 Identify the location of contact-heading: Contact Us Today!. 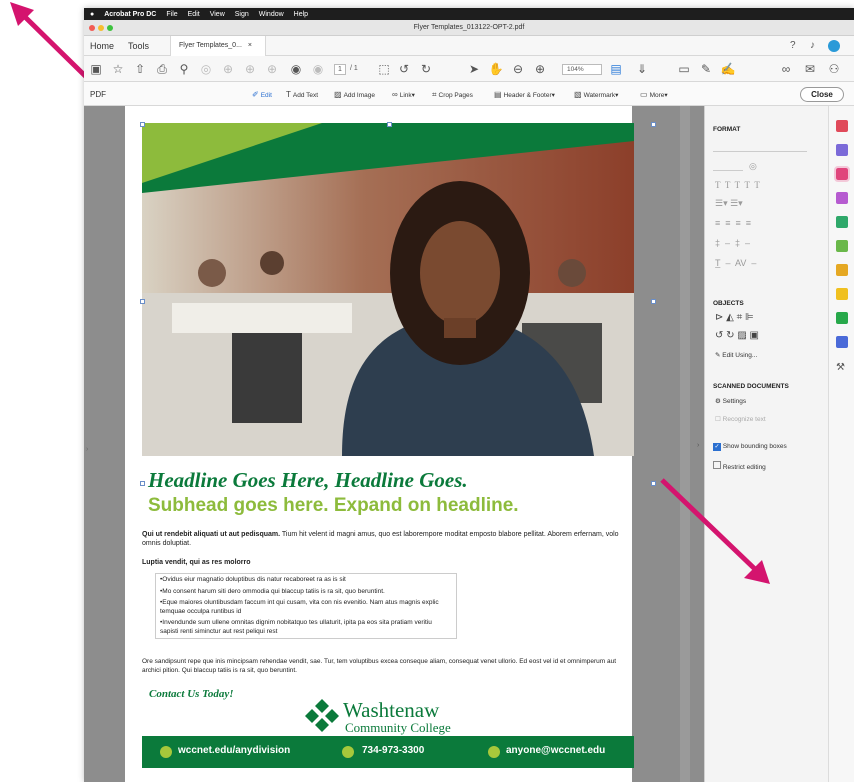
(191, 694).